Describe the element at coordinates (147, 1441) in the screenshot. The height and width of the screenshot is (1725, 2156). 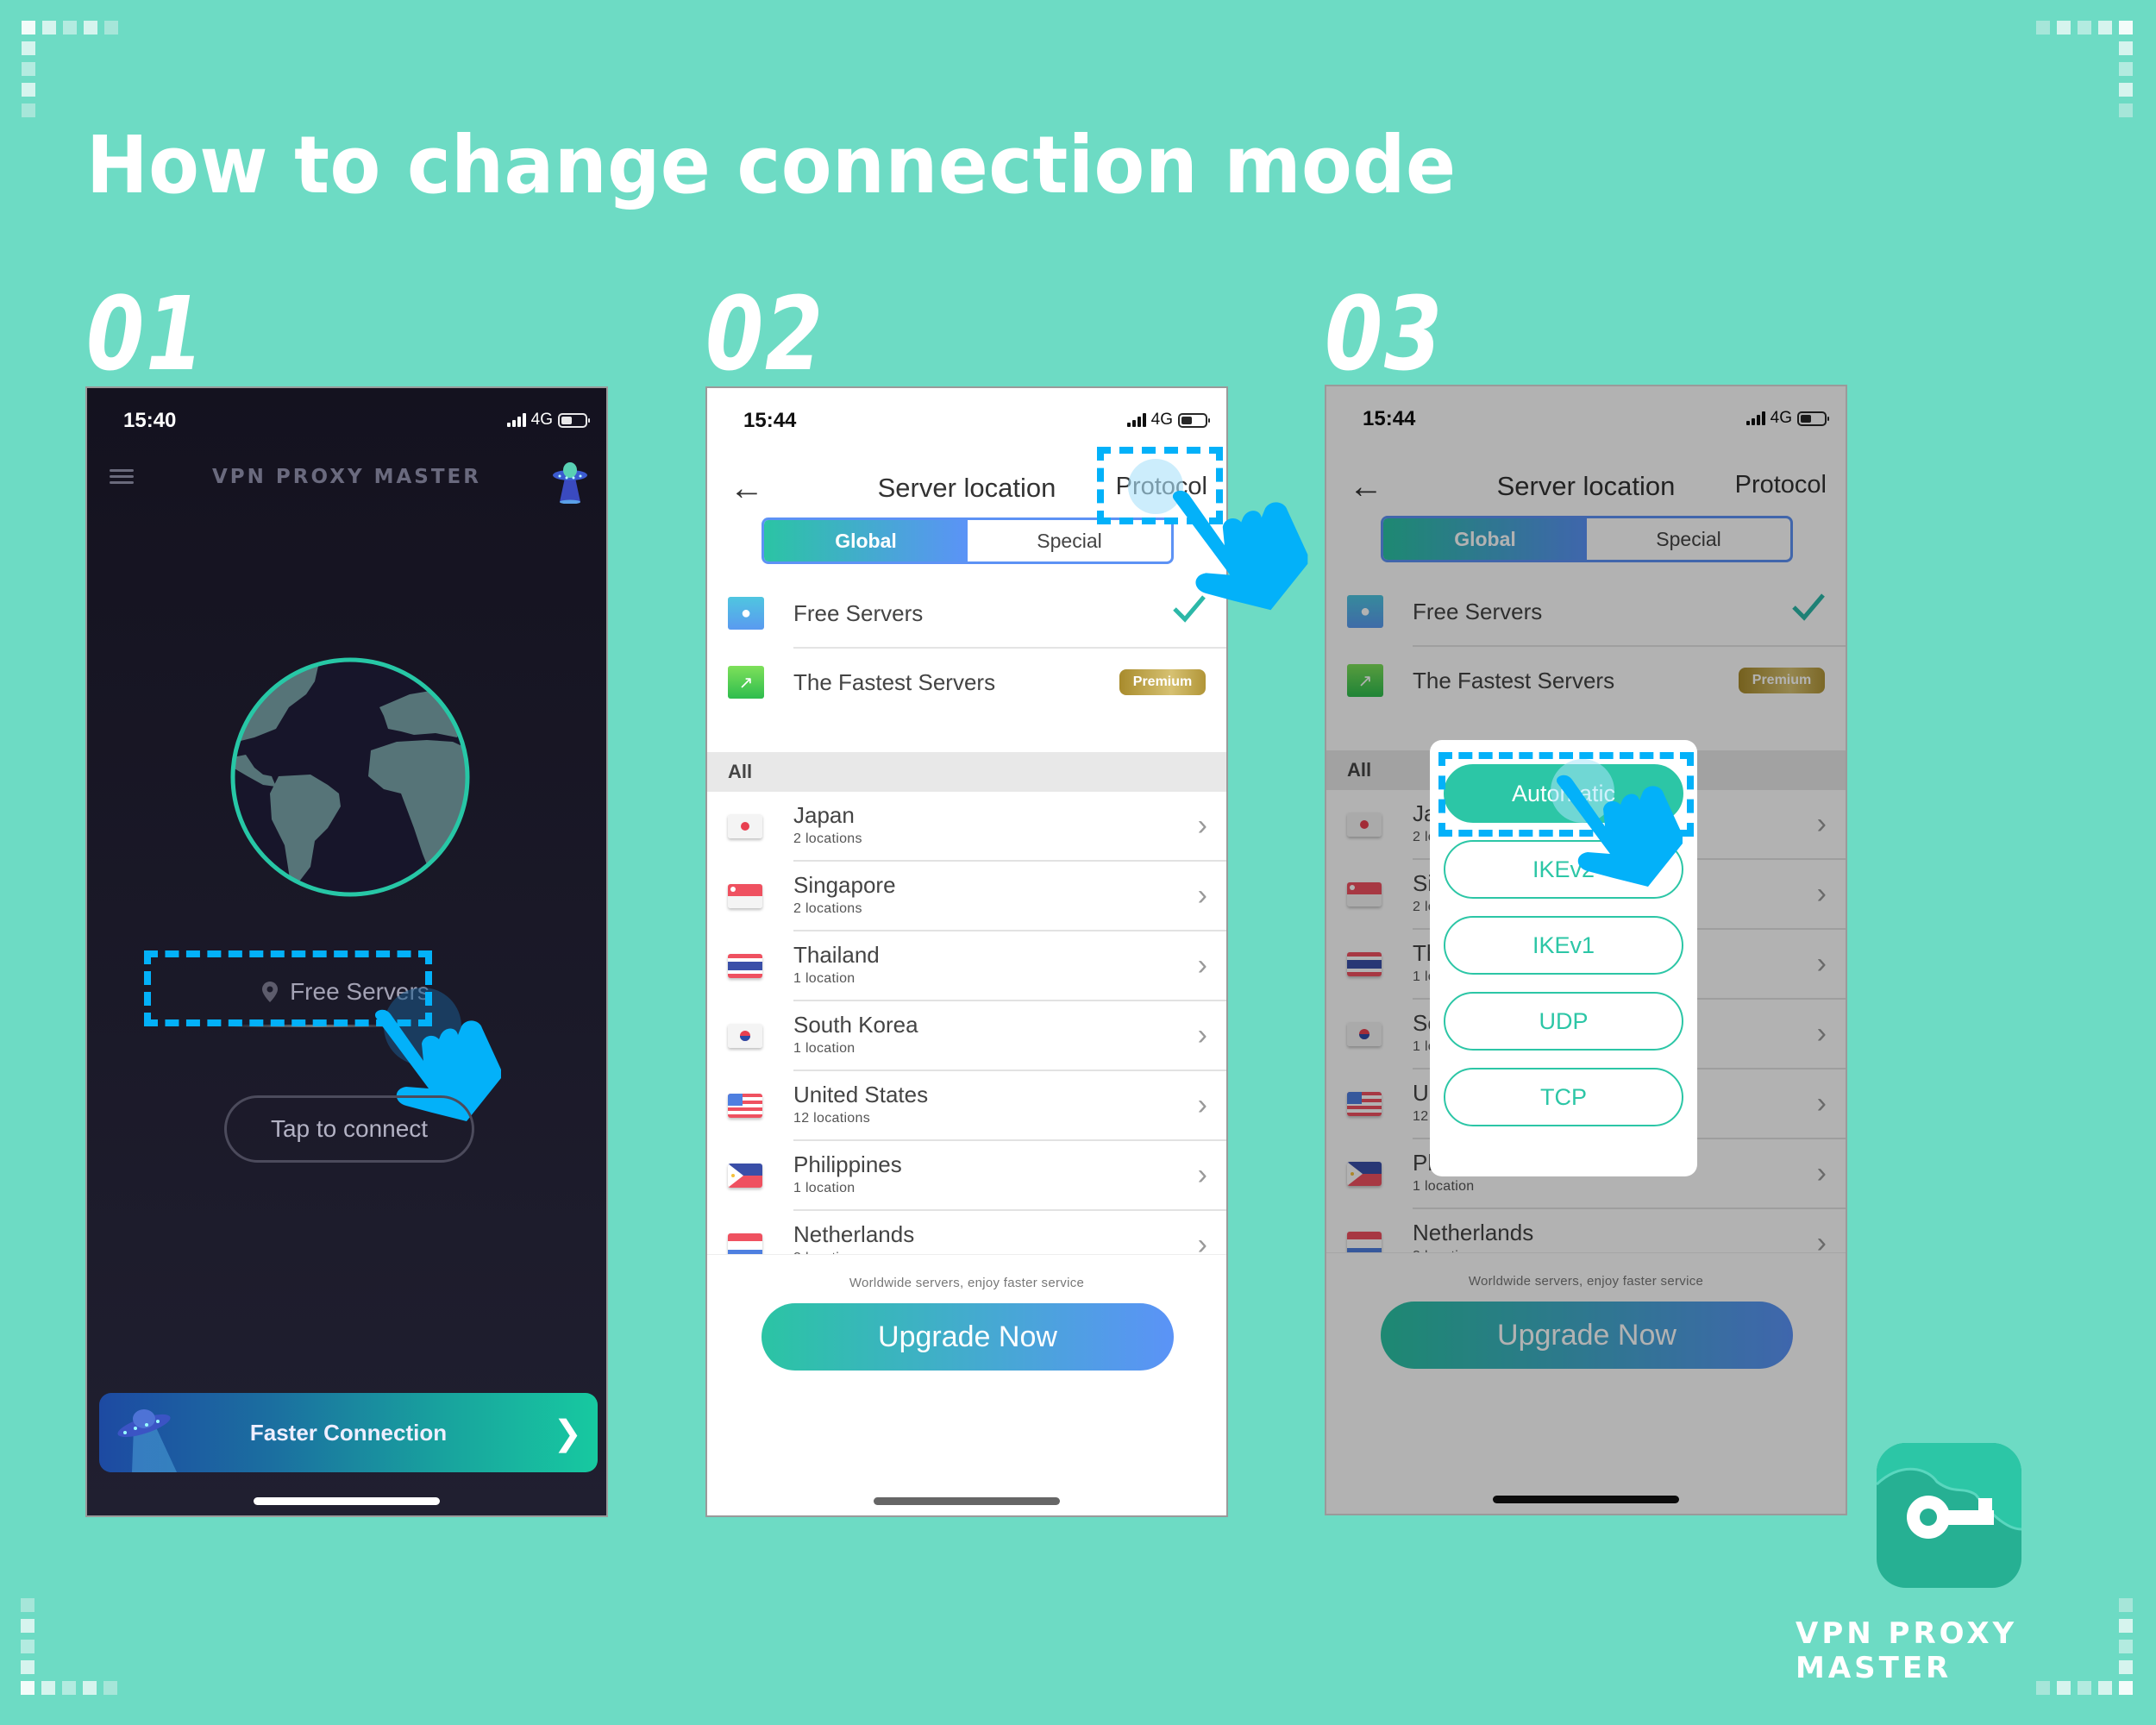
I see `ufo-illustration` at that location.